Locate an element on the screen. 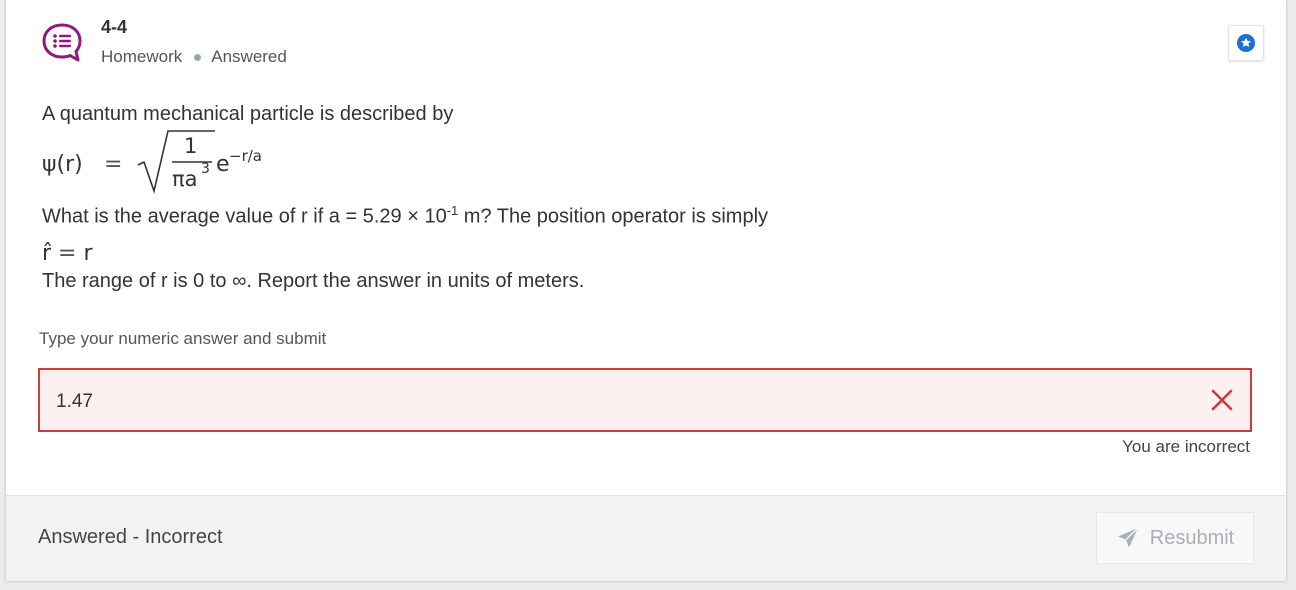 This screenshot has height=590, width=1296. feedback-text: You are incorrect is located at coordinates (1186, 446).